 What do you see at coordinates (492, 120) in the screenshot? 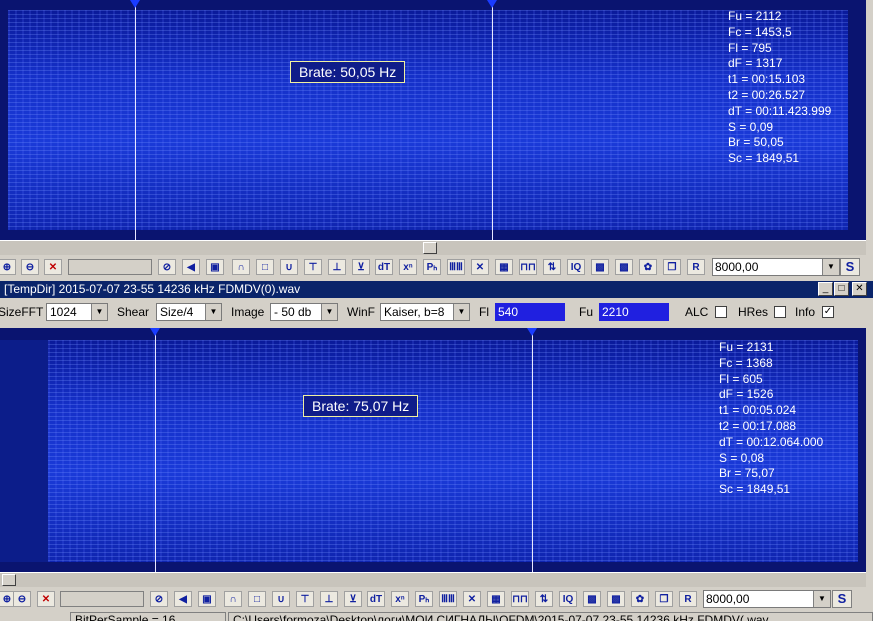
I see `top-cursor-right` at bounding box center [492, 120].